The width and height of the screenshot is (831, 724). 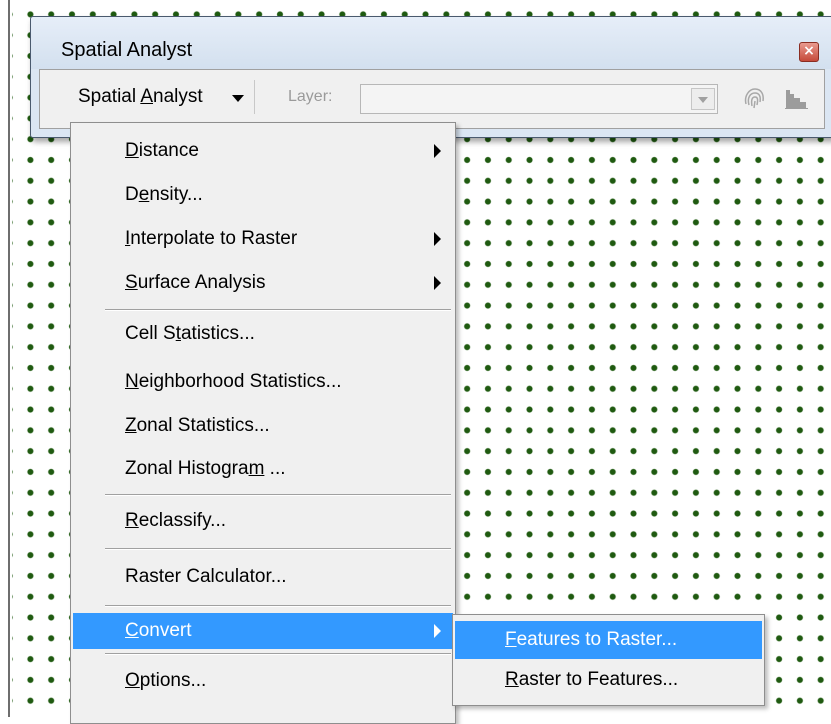 I want to click on menu-item-accel: S, so click(x=131, y=282).